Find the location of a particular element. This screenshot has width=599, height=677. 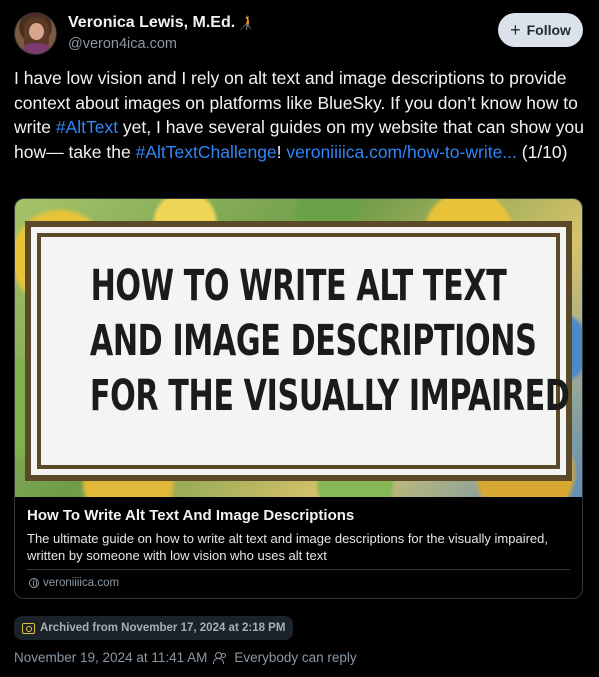

image-headline-line: HOW TO WRITE ALT TEXT is located at coordinates (298, 286).